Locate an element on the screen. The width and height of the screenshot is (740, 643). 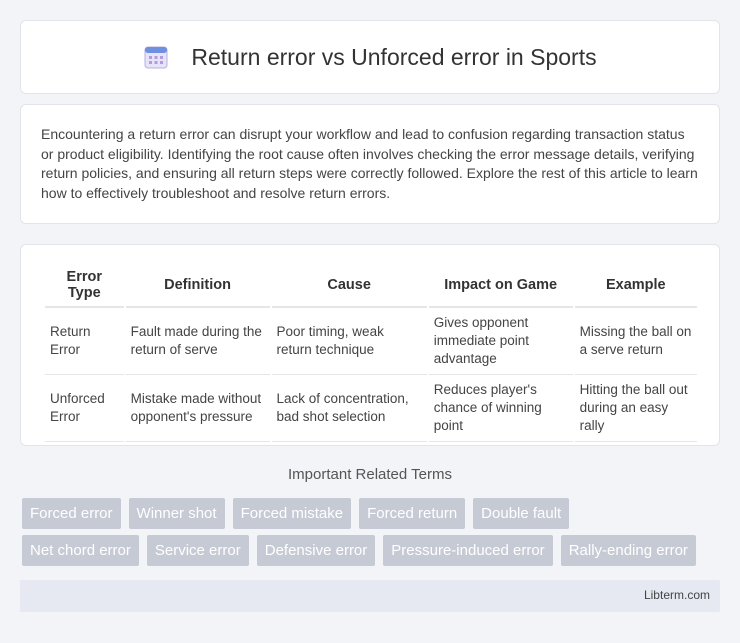
column-header: Error Type is located at coordinates (84, 285).